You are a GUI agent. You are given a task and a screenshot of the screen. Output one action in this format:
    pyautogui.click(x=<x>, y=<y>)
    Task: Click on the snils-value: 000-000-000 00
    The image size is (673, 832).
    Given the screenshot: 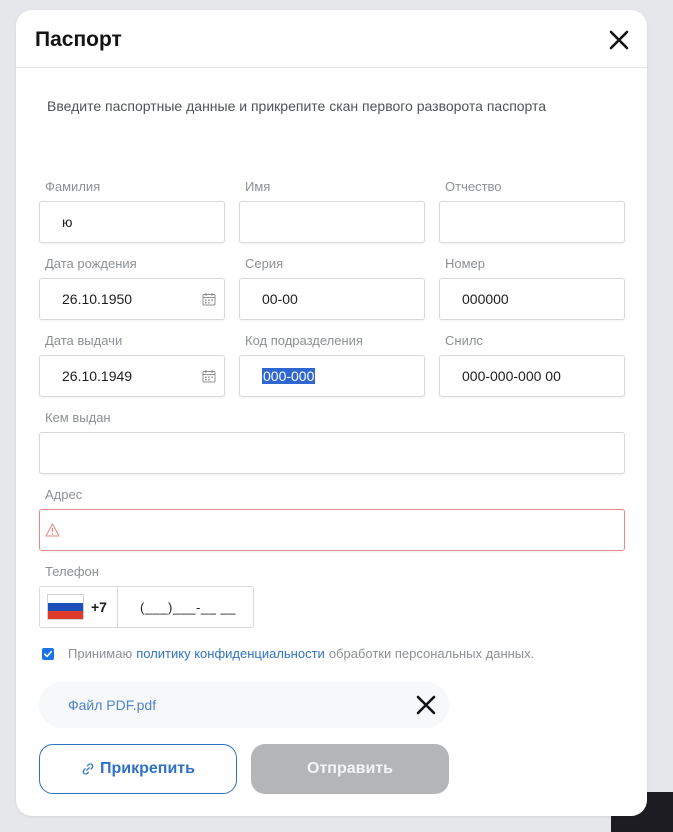 What is the action you would take?
    pyautogui.click(x=511, y=376)
    